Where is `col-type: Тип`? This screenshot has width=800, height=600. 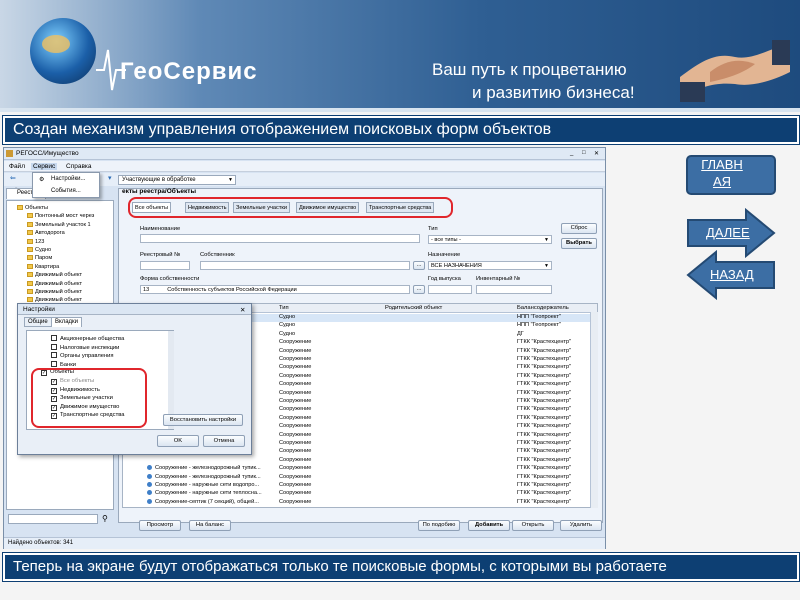
col-type: Тип is located at coordinates (284, 308).